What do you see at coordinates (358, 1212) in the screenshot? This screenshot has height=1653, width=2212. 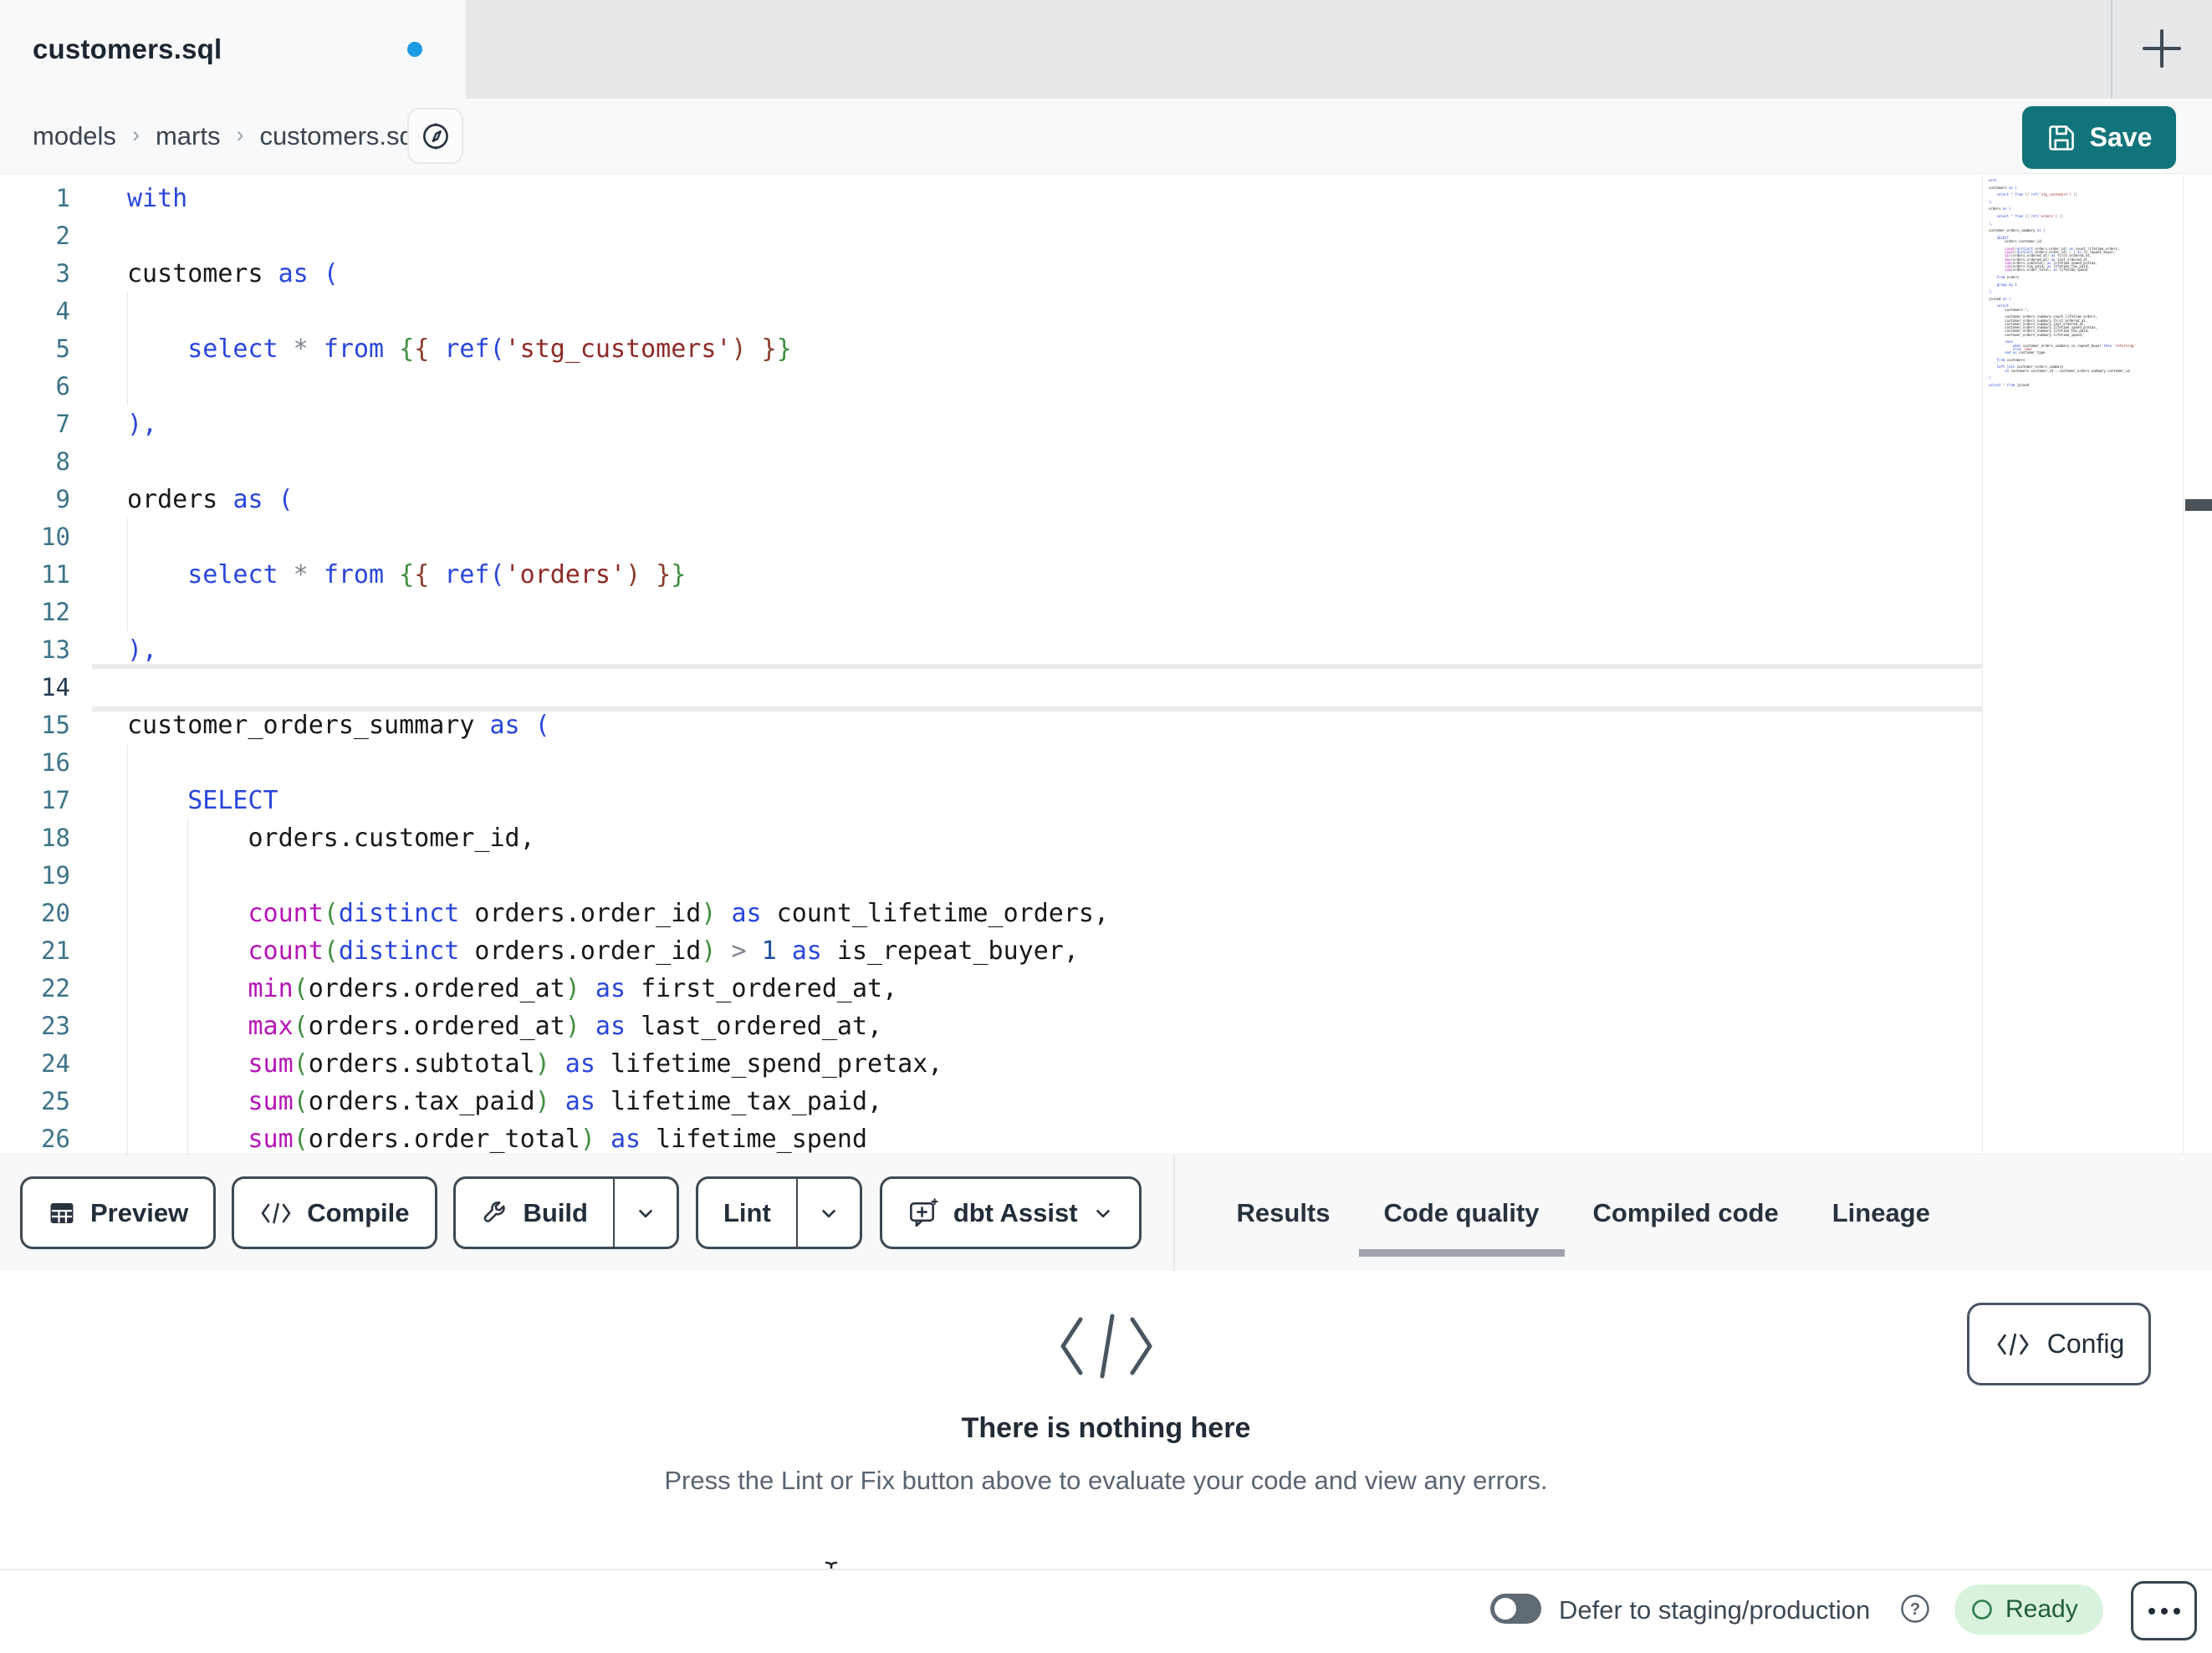 I see `compile-button-label: Compile` at bounding box center [358, 1212].